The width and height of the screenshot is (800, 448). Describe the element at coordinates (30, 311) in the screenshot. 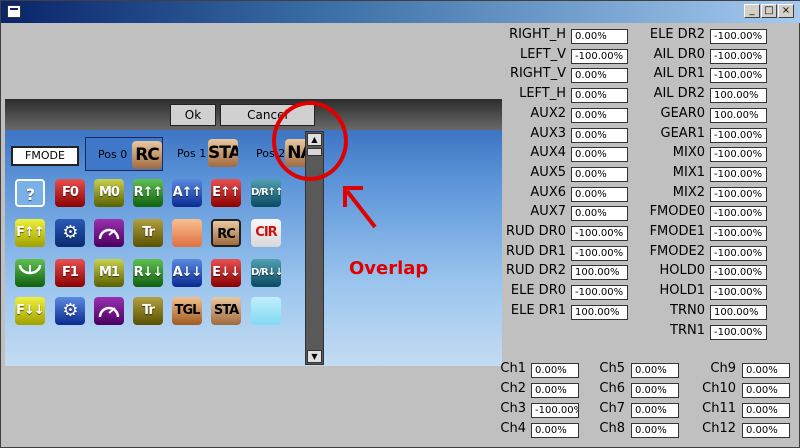

I see `flap-down-icon: F↓↓` at that location.